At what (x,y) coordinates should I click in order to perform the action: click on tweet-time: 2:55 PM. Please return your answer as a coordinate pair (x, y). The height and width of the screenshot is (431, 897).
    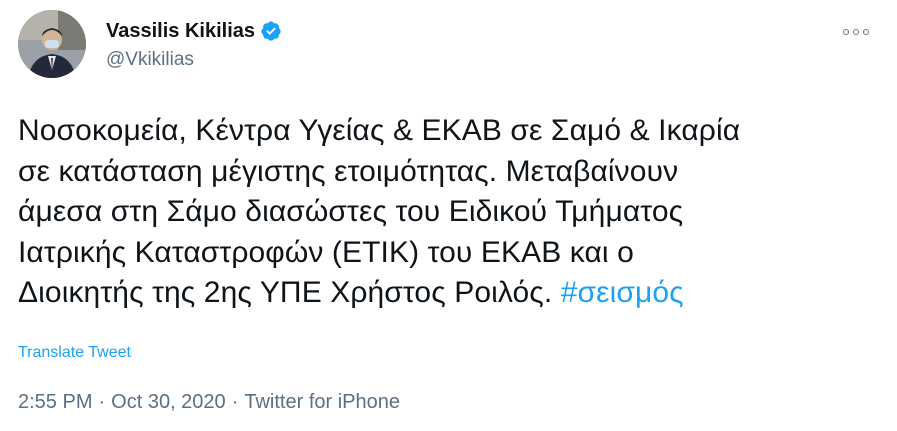
    Looking at the image, I should click on (55, 402).